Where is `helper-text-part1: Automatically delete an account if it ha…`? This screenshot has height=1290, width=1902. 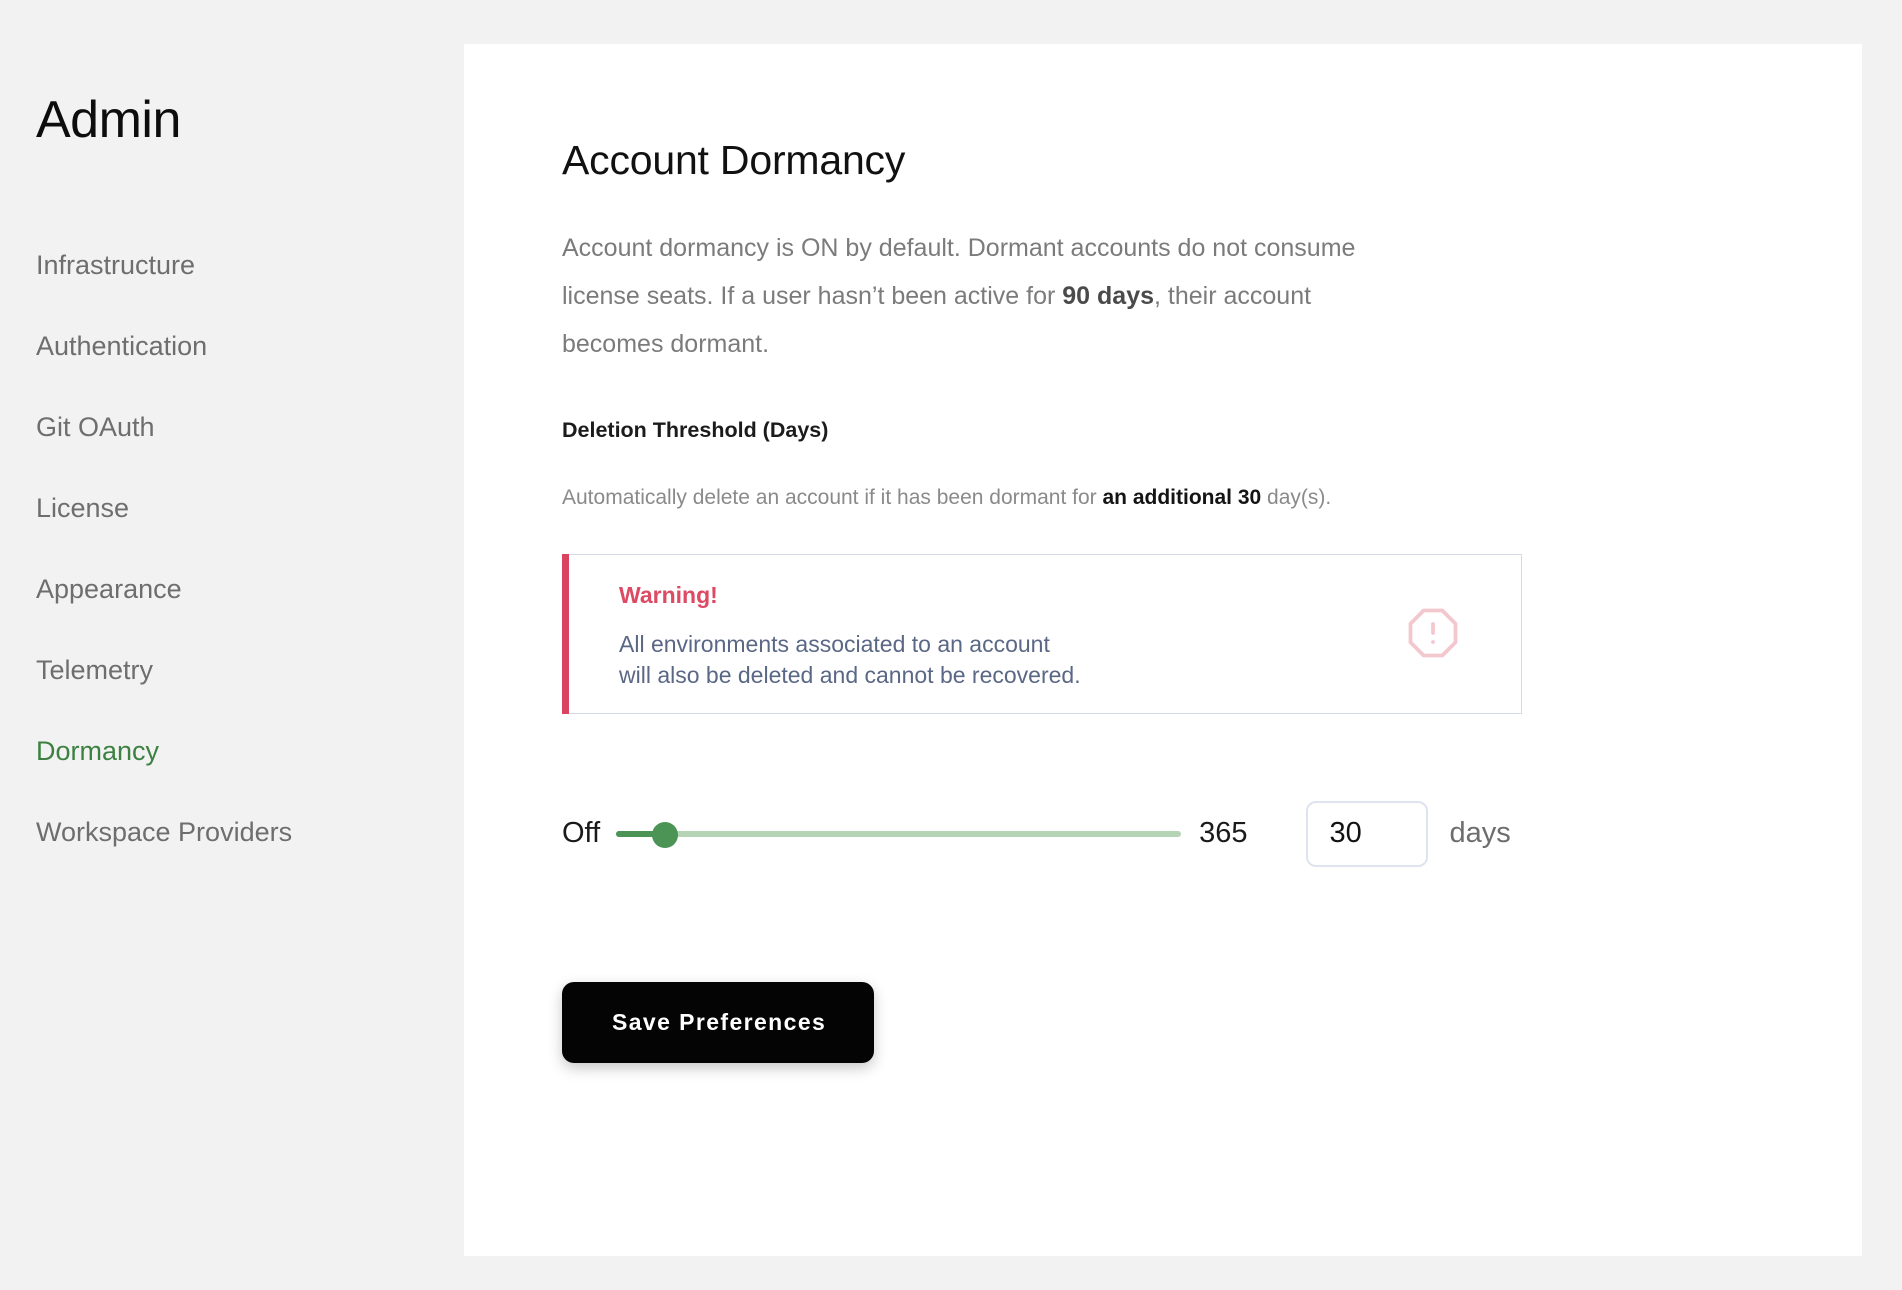 helper-text-part1: Automatically delete an account if it ha… is located at coordinates (832, 497).